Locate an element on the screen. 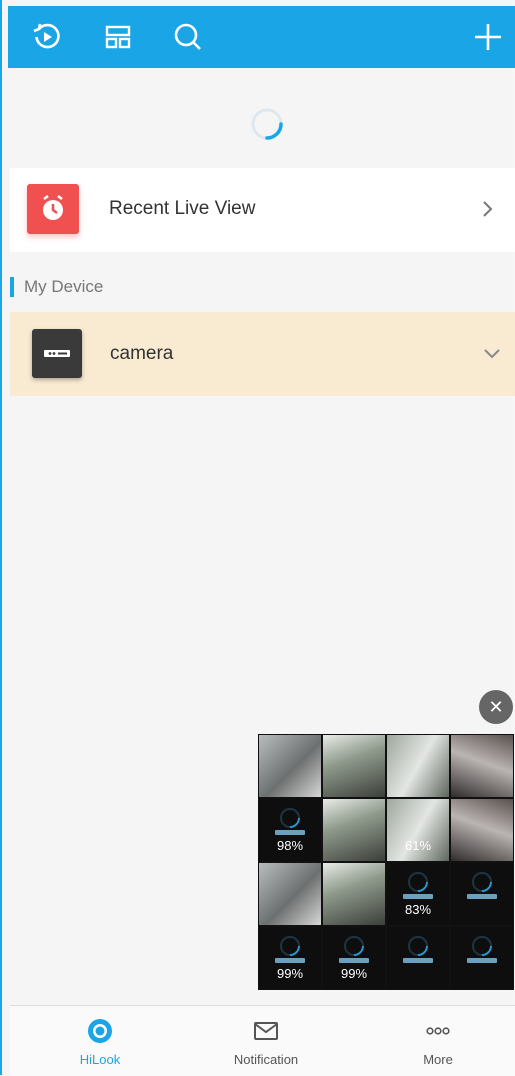 Image resolution: width=515 pixels, height=1076 pixels. preview-tile: 98% is located at coordinates (290, 830).